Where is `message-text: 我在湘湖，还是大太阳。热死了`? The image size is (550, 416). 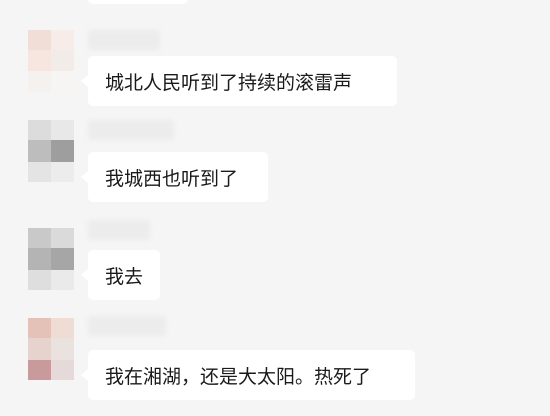
message-text: 我在湘湖，还是大太阳。热死了 is located at coordinates (238, 376).